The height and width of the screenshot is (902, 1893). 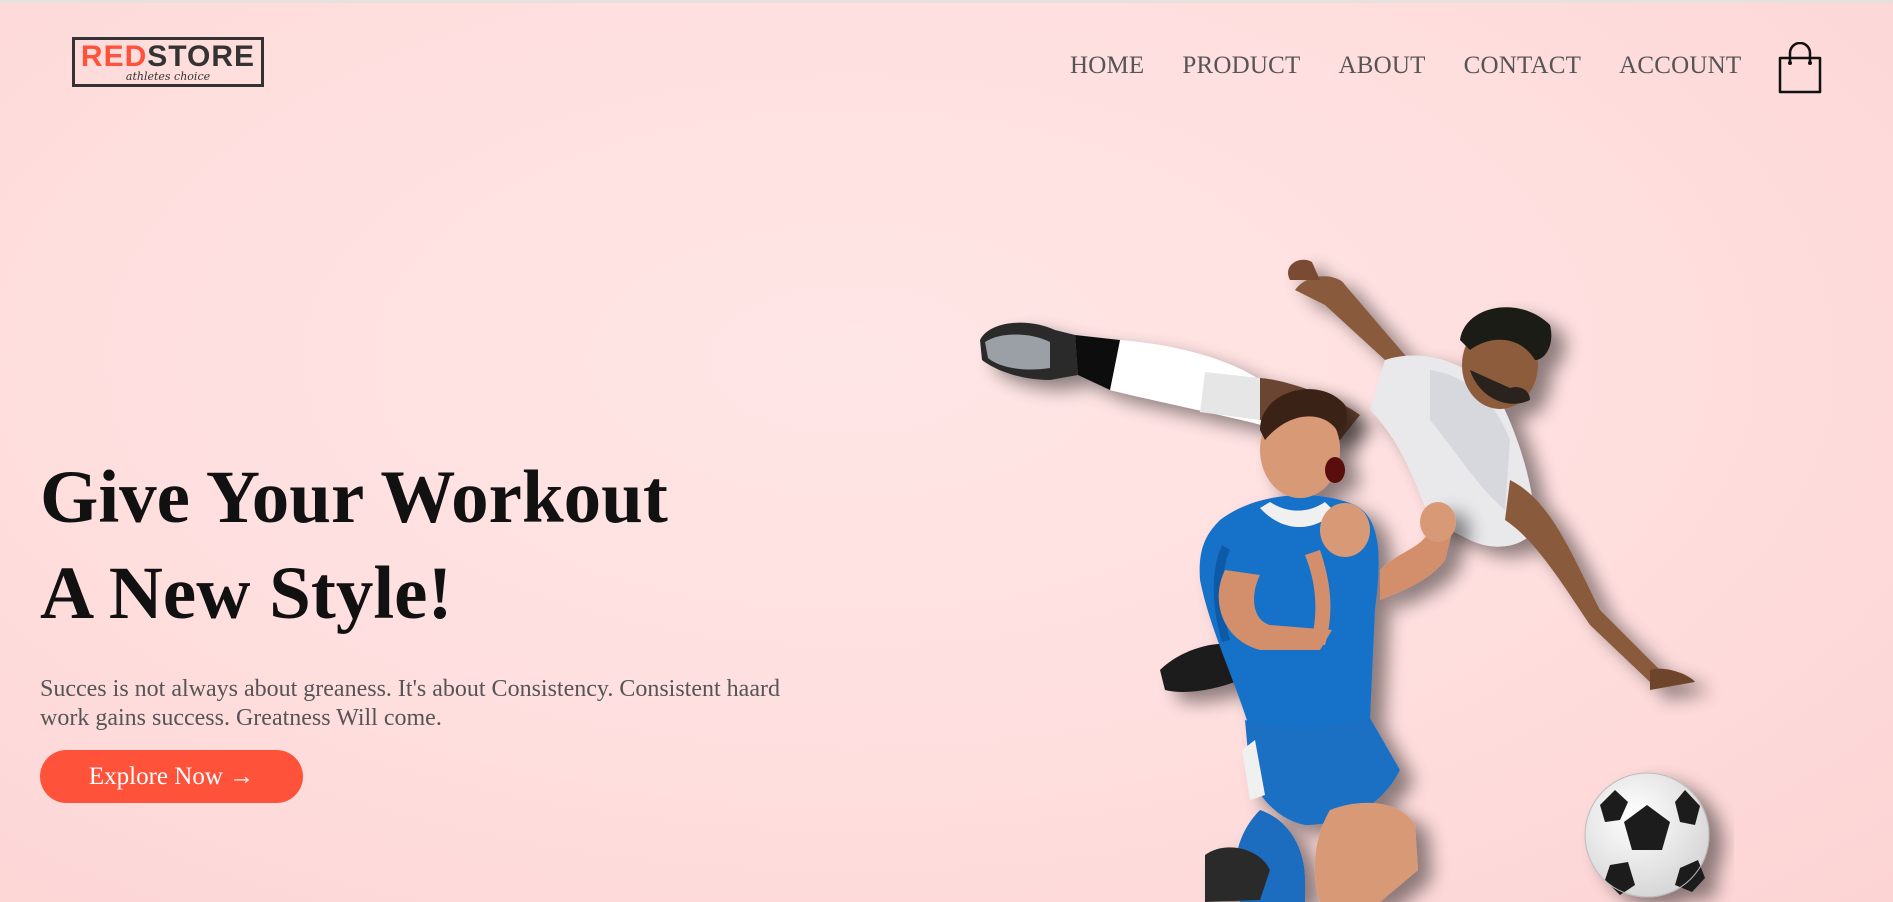 What do you see at coordinates (1522, 66) in the screenshot?
I see `nav-item-contact: CONTACT` at bounding box center [1522, 66].